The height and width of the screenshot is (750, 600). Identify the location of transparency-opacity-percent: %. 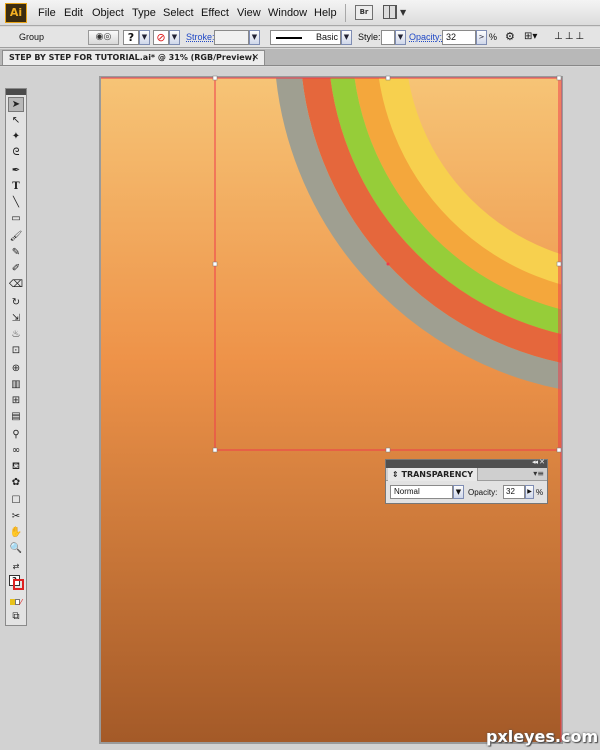
(540, 492).